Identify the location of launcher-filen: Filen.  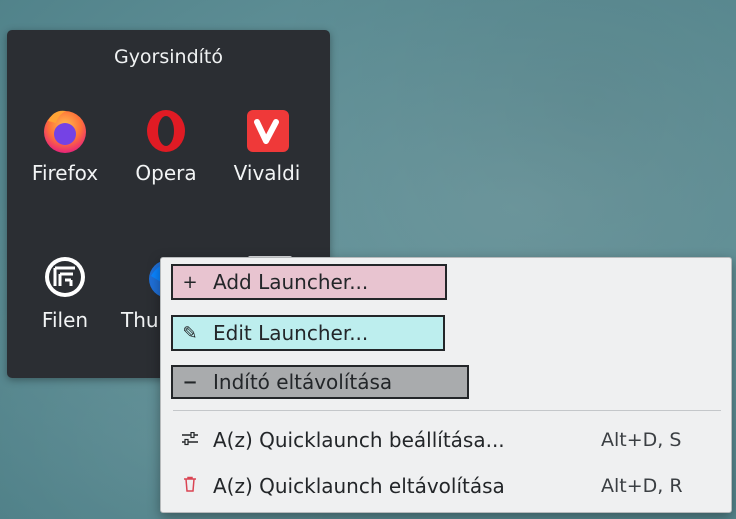
(65, 292).